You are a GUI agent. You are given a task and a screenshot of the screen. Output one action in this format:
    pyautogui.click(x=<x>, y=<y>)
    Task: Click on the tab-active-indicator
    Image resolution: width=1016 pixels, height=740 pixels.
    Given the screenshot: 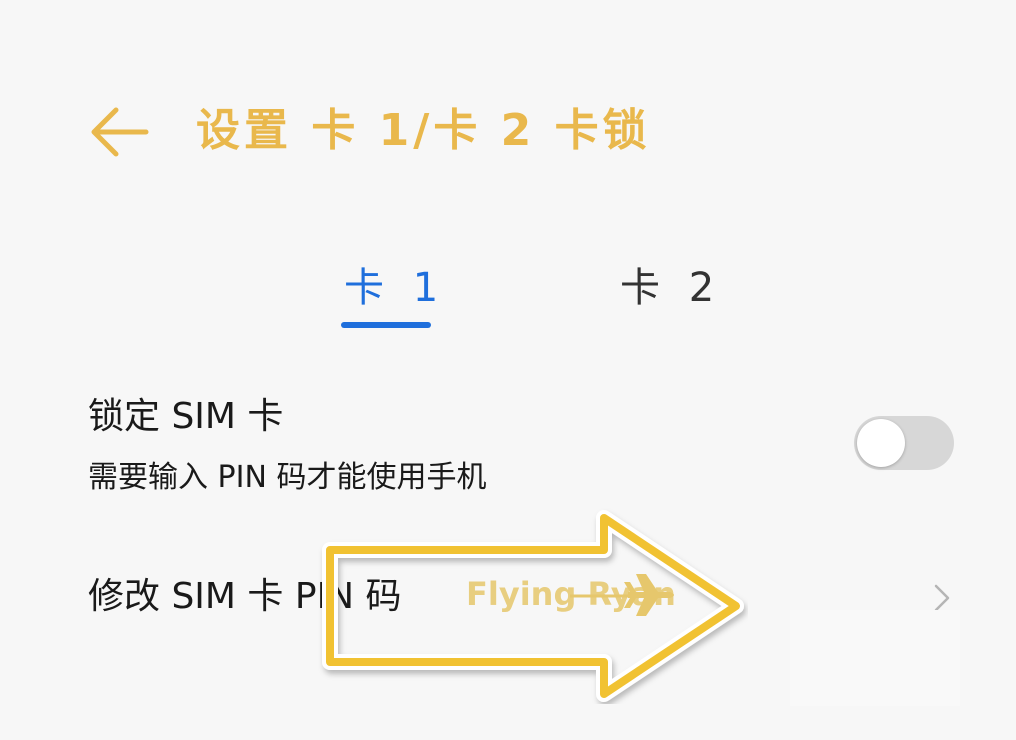 What is the action you would take?
    pyautogui.click(x=386, y=325)
    